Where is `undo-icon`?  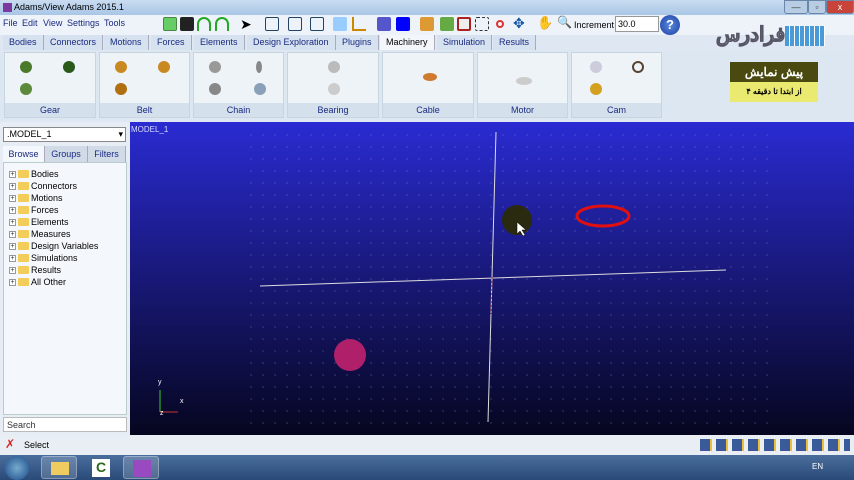
undo-icon is located at coordinates (204, 24).